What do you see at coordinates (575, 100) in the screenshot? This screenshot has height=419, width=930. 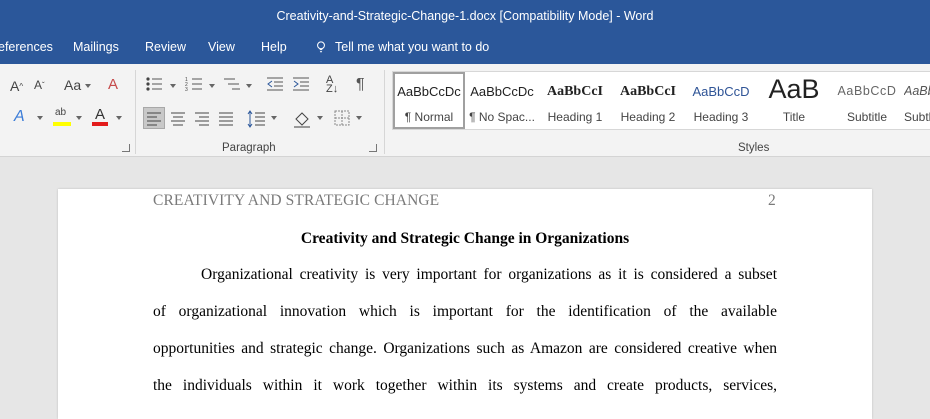 I see `style-heading-1: AaBbCcI Heading 1` at bounding box center [575, 100].